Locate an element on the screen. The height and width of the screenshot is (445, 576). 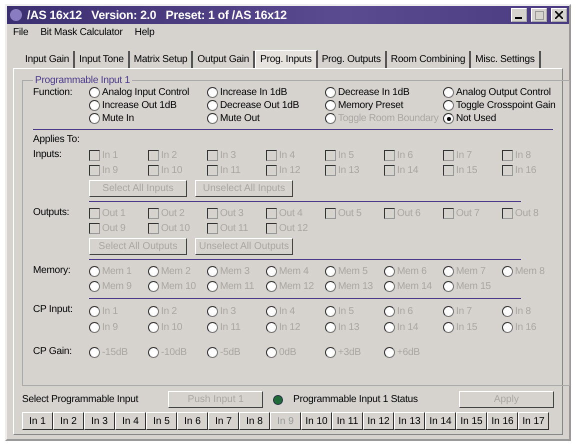
menu-item: File is located at coordinates (20, 34).